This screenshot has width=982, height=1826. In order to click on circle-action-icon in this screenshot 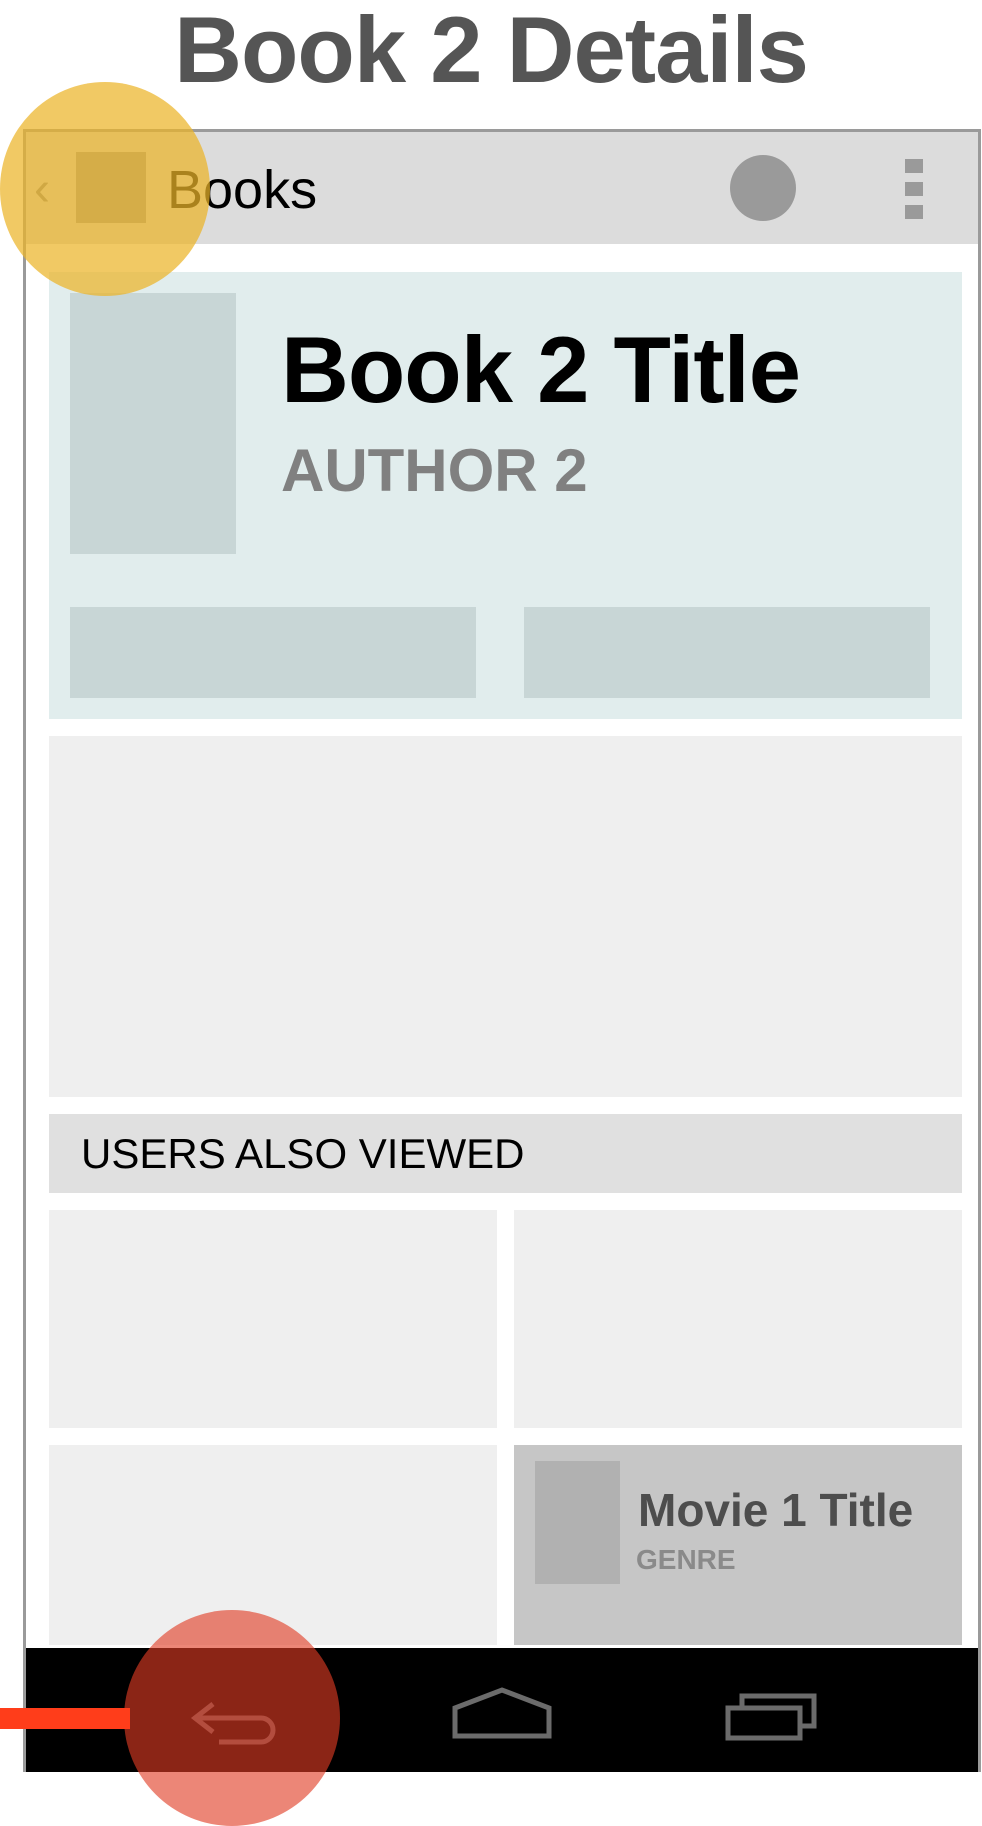, I will do `click(763, 188)`.